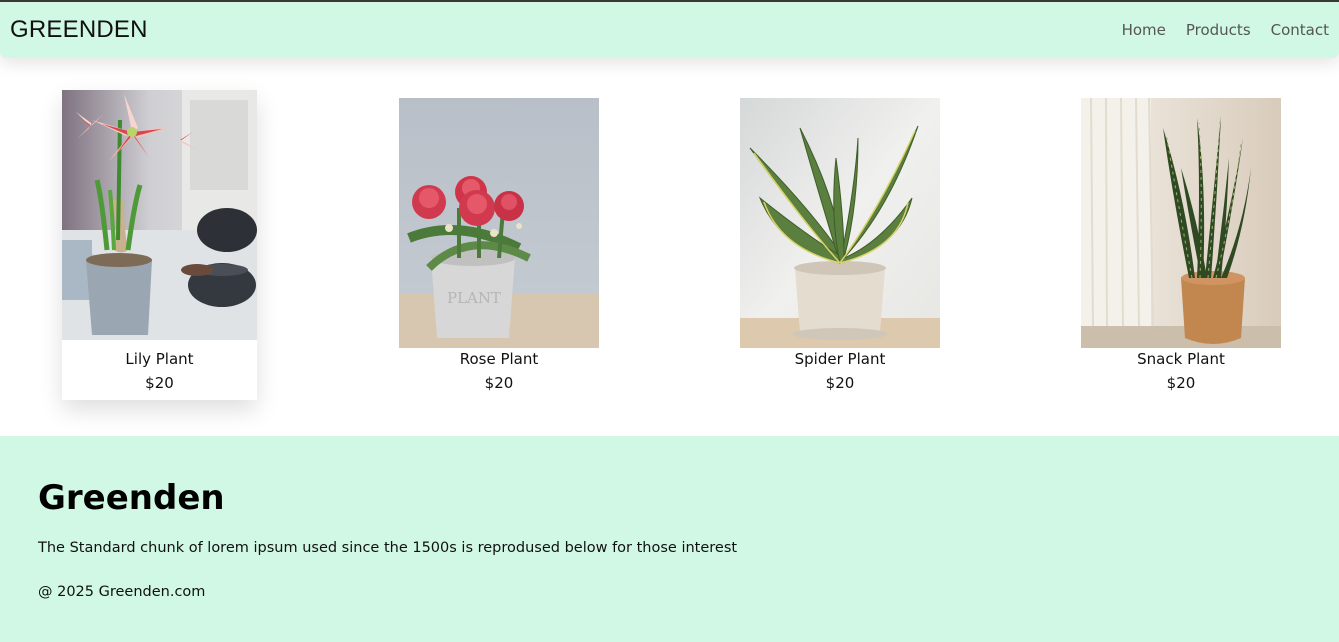  What do you see at coordinates (79, 30) in the screenshot?
I see `brand-logo: GREENDEN` at bounding box center [79, 30].